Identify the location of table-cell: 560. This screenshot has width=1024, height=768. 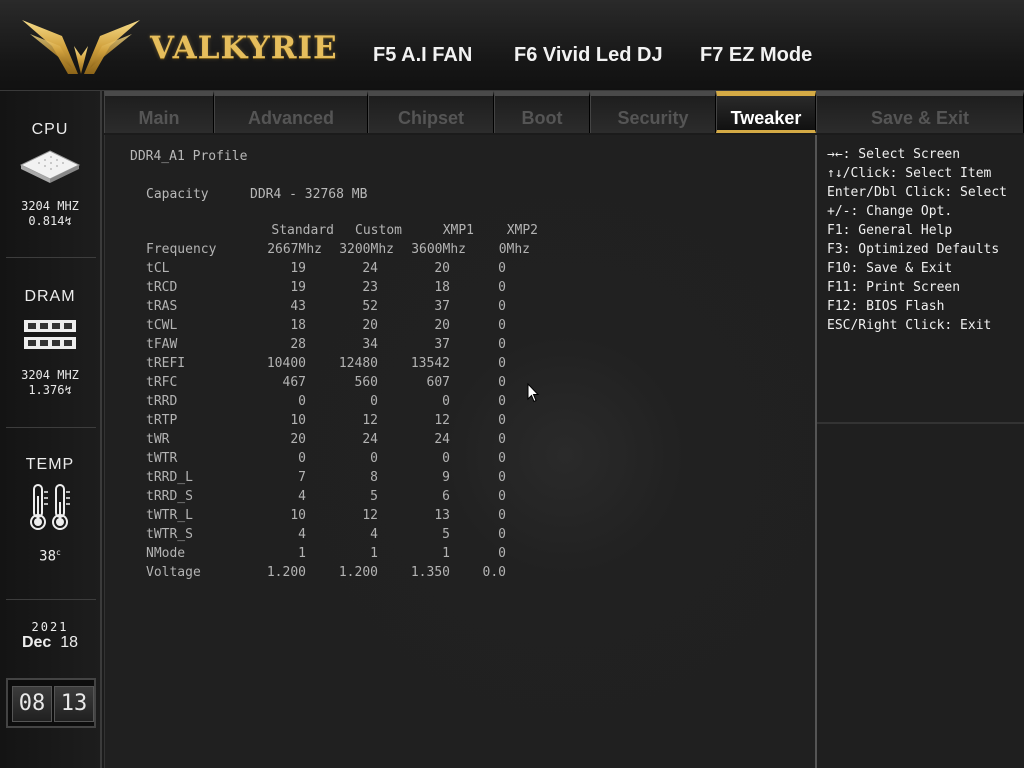
(366, 382).